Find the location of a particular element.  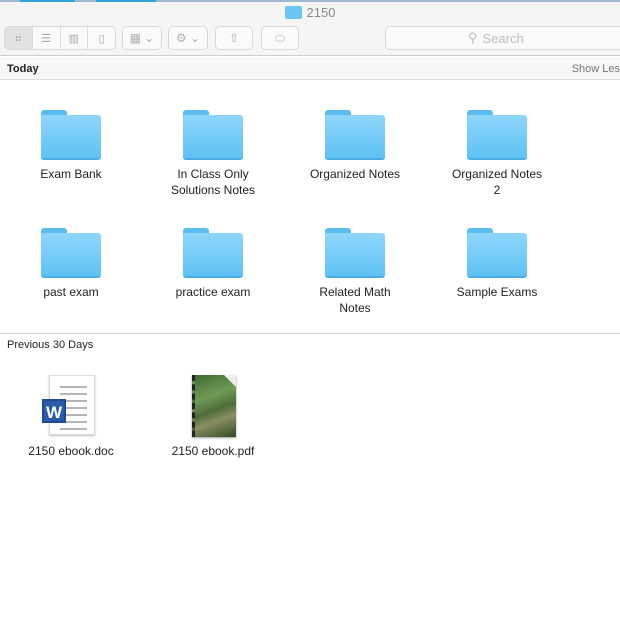

file-item: W 2150 ebook.doc is located at coordinates (71, 417).